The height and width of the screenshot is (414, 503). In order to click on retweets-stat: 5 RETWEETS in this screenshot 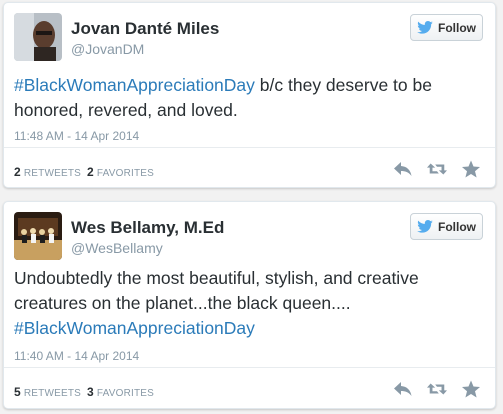, I will do `click(48, 392)`.